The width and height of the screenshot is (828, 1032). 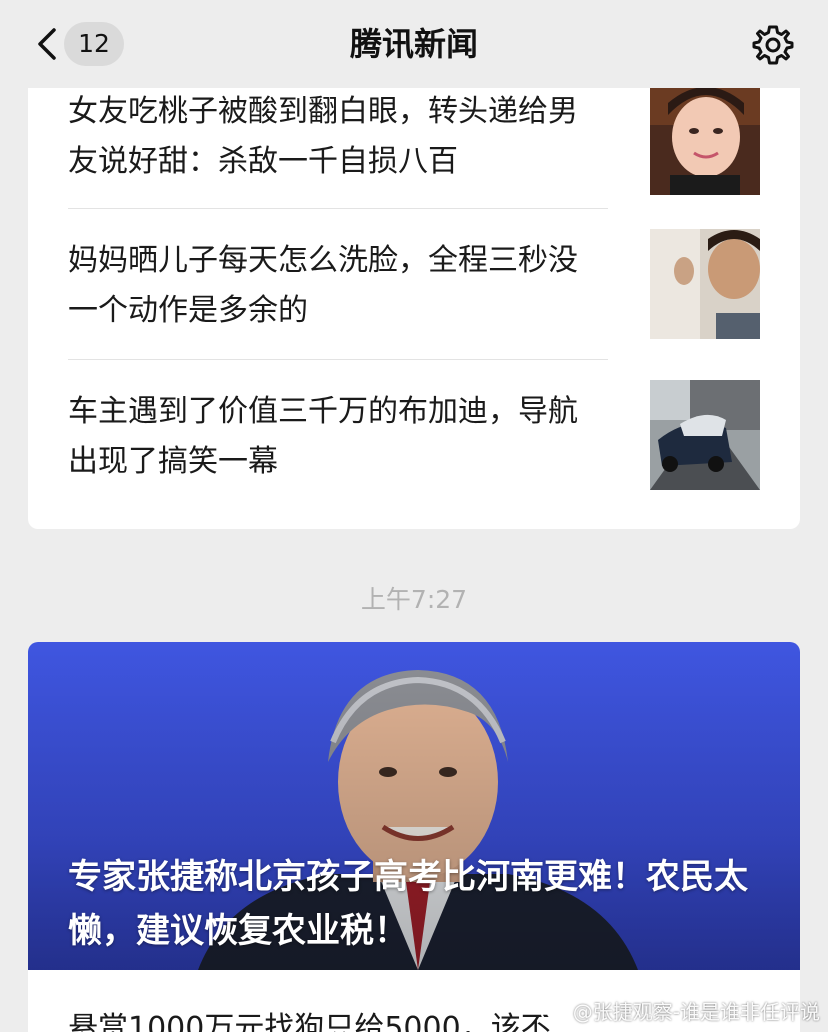 I want to click on gear-icon, so click(x=773, y=45).